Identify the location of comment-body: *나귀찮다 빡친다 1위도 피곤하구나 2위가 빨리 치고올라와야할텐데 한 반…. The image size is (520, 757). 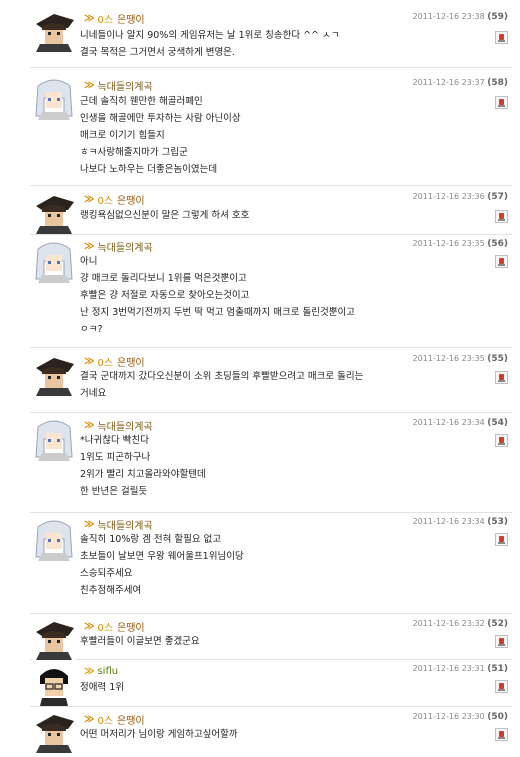
(143, 466).